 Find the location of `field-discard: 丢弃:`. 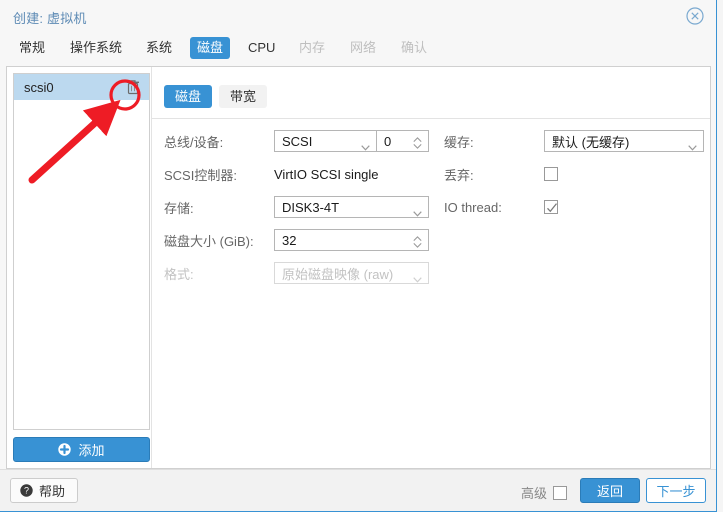

field-discard: 丢弃: is located at coordinates (579, 174).